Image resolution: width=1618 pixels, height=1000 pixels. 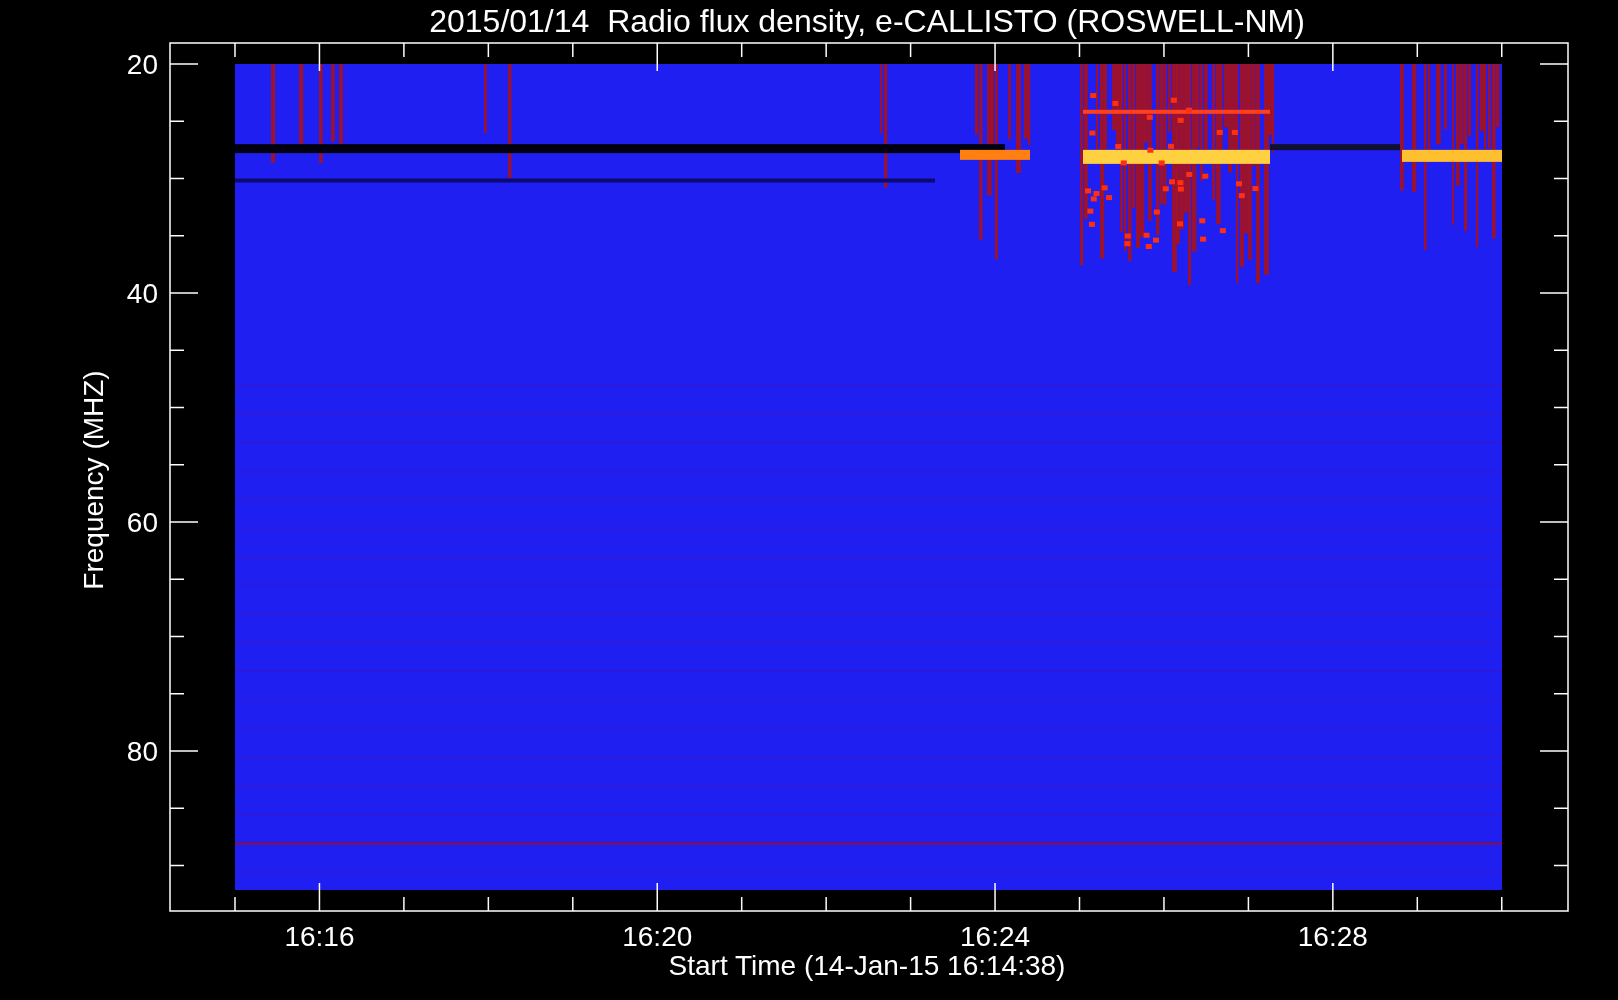 What do you see at coordinates (657, 936) in the screenshot?
I see `axis-tick-label: 16:20` at bounding box center [657, 936].